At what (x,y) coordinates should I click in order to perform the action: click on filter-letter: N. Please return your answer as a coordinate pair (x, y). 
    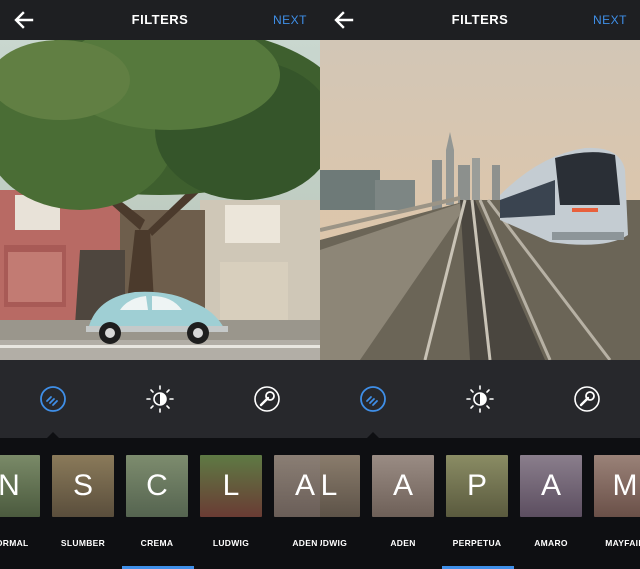
    Looking at the image, I should click on (10, 485).